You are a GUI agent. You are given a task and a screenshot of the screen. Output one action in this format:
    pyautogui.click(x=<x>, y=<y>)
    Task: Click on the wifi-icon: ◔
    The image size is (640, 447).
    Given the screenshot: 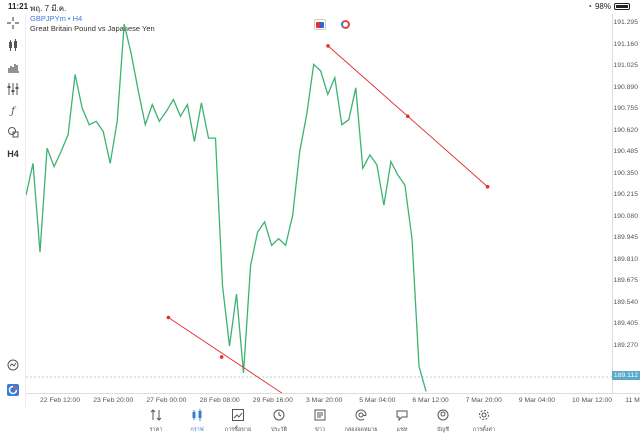 What is the action you would take?
    pyautogui.click(x=589, y=6)
    